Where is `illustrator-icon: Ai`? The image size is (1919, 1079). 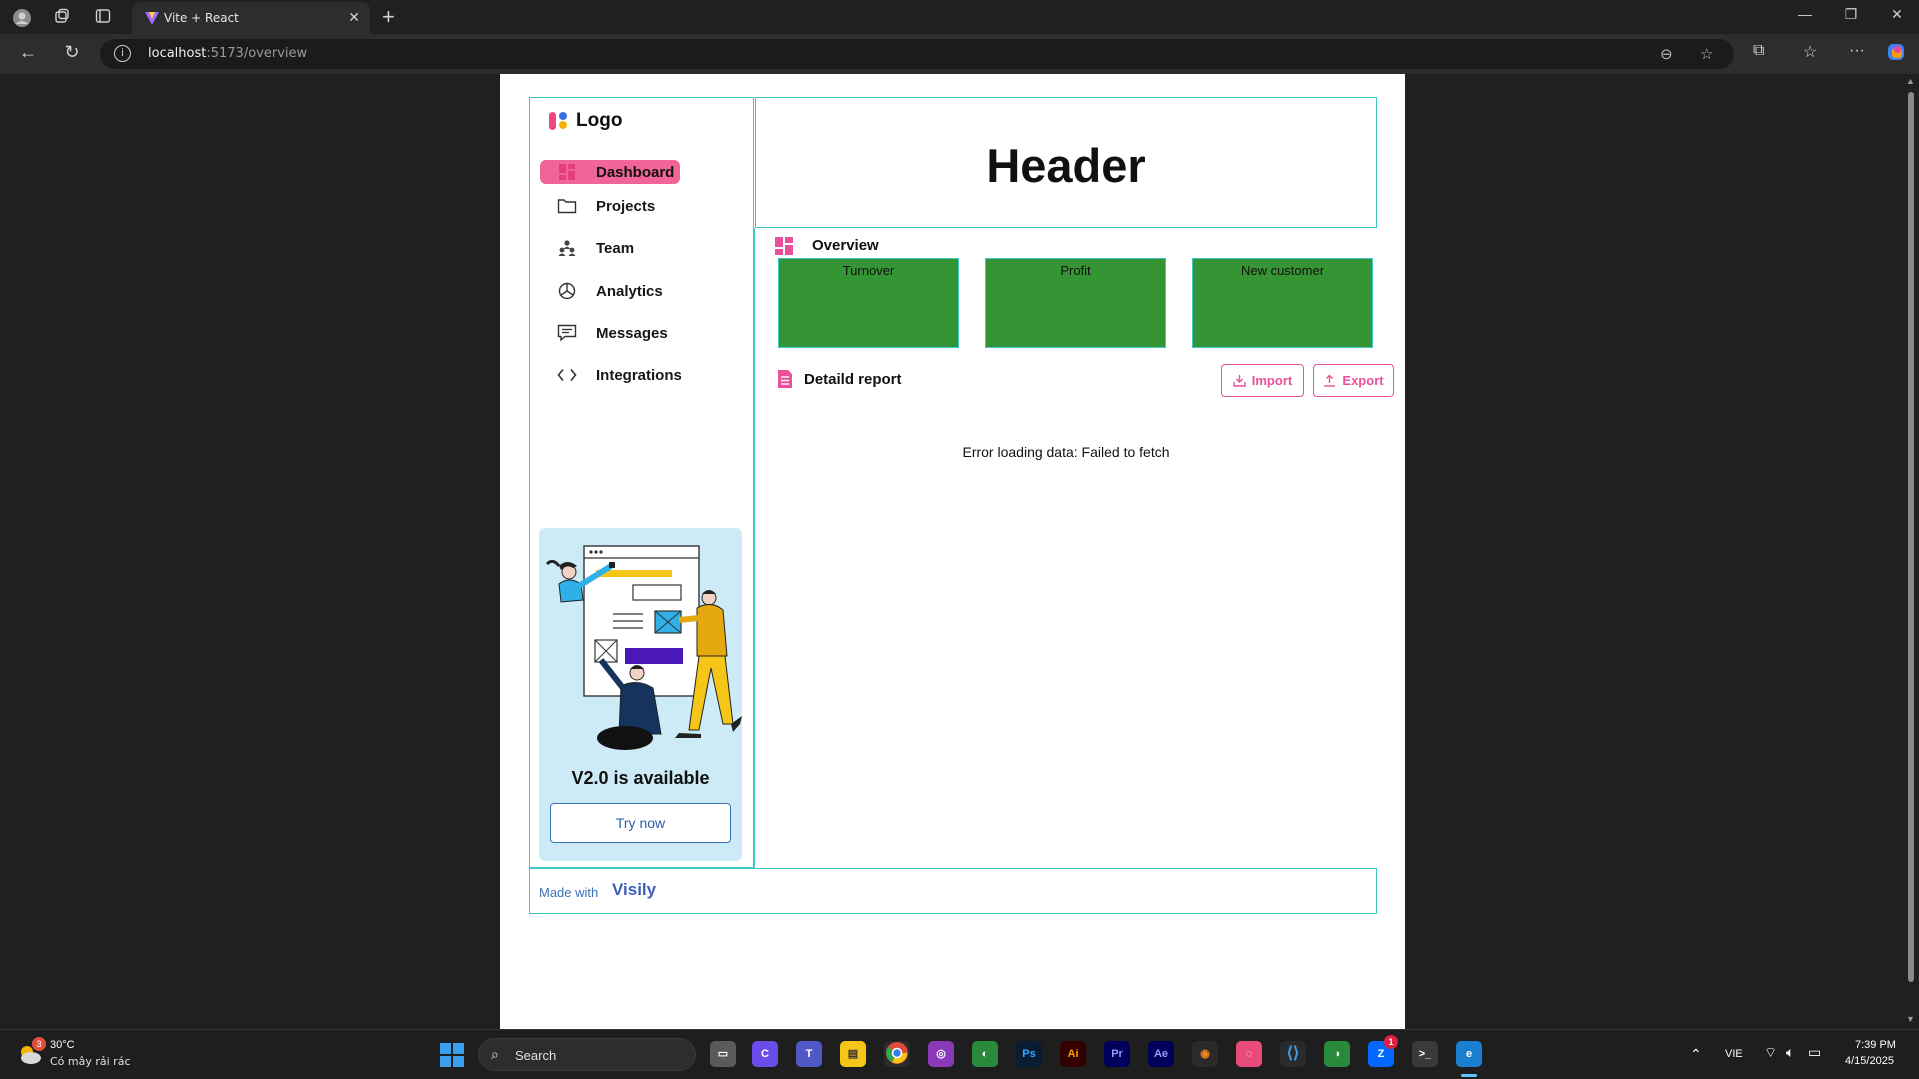 illustrator-icon: Ai is located at coordinates (1073, 1054).